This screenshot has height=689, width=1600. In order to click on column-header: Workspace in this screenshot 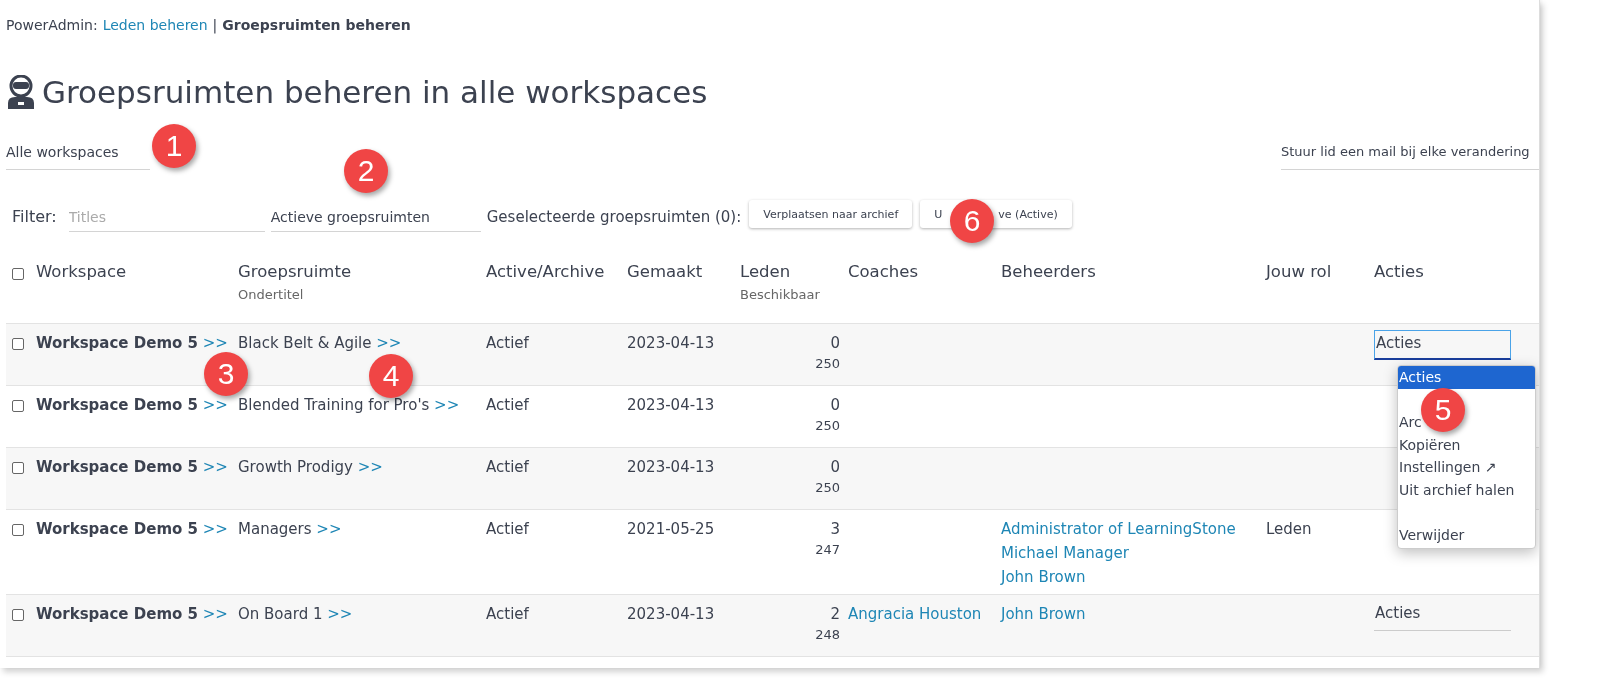, I will do `click(82, 271)`.